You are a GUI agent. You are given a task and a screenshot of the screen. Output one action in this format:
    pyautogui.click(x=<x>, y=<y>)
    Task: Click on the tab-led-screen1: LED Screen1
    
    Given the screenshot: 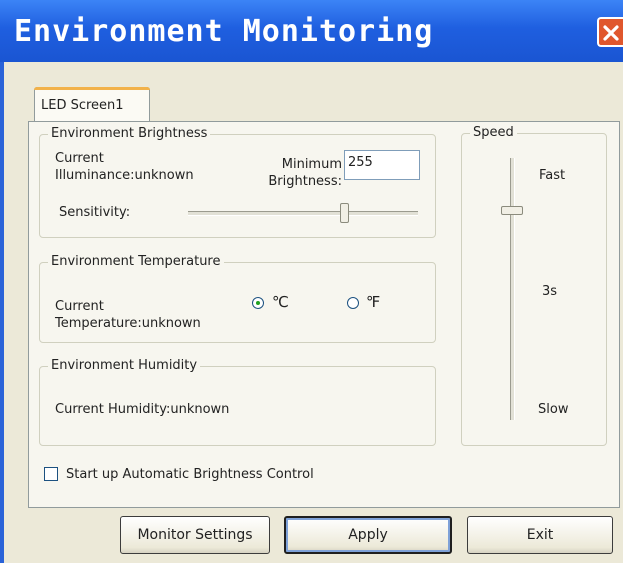 What is the action you would take?
    pyautogui.click(x=92, y=104)
    